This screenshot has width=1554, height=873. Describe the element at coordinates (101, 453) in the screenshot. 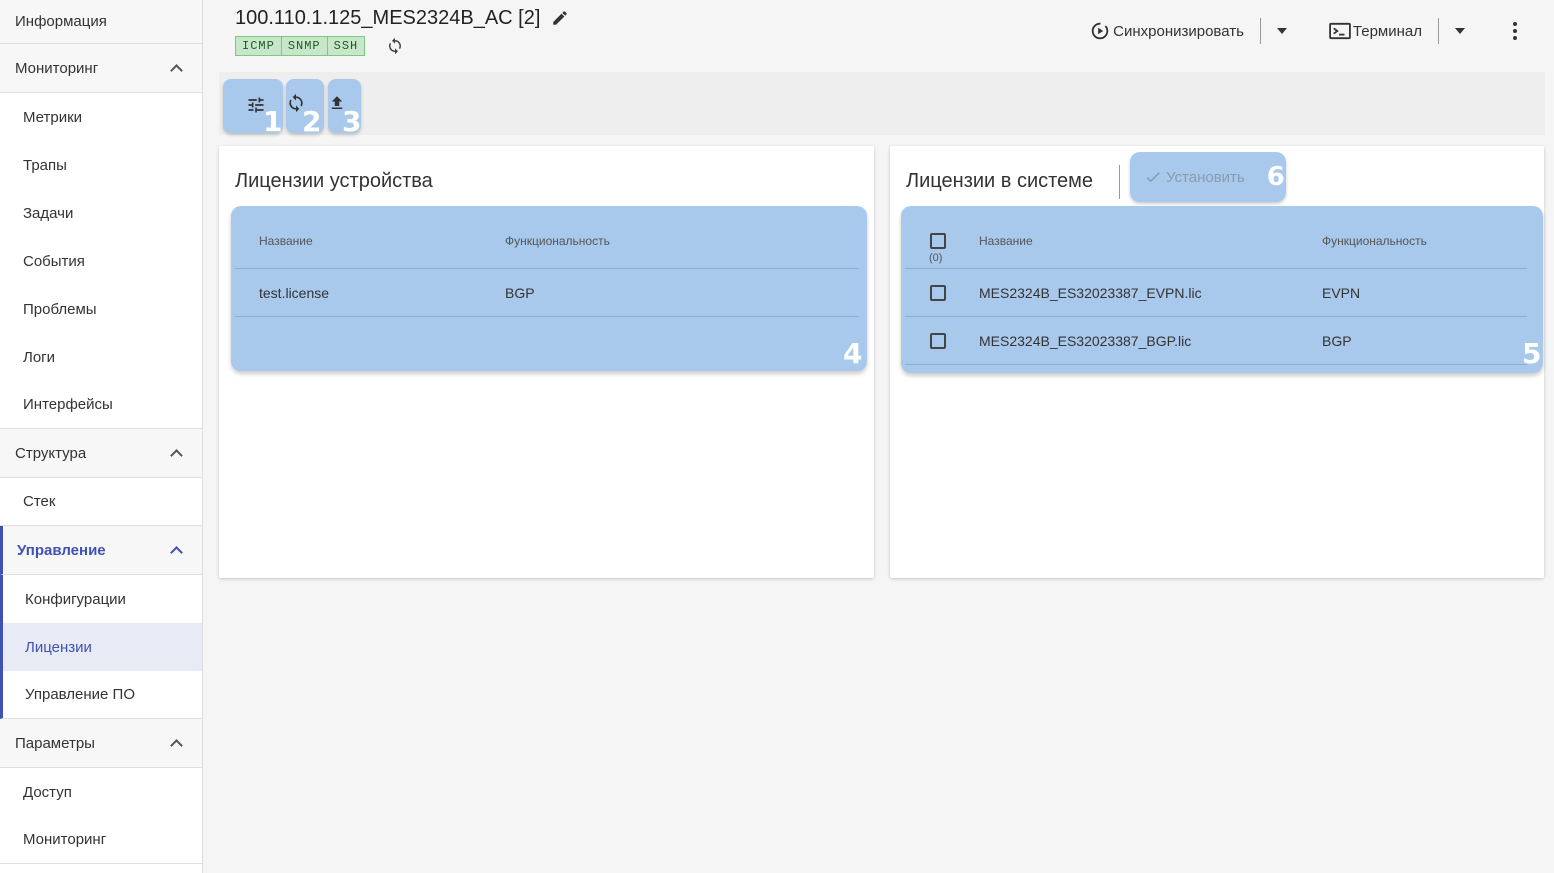

I see `sidebar-group-structure: Структура` at that location.